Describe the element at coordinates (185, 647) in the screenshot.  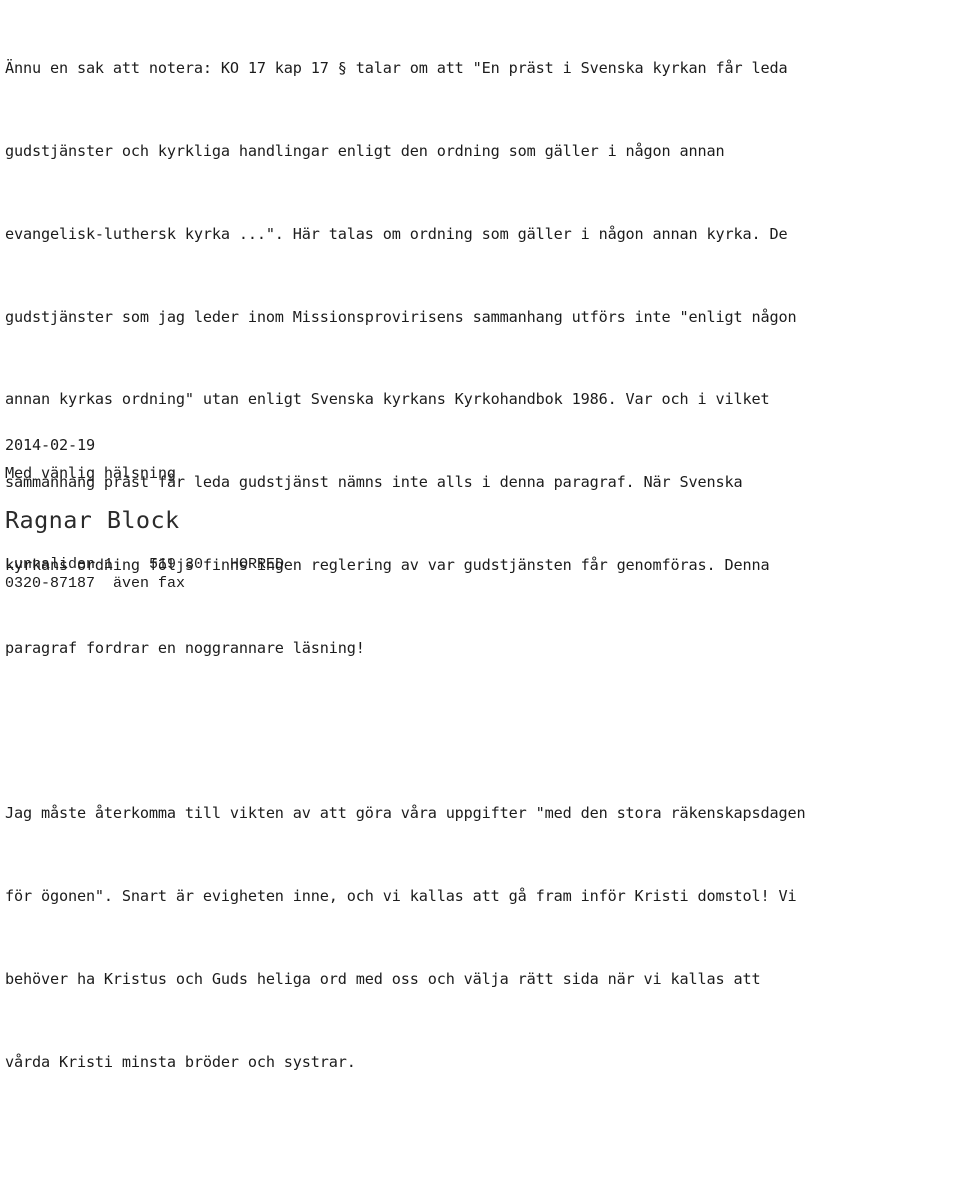
I see `paragraph-line: paragraf fordrar en noggrannare läsning!` at that location.